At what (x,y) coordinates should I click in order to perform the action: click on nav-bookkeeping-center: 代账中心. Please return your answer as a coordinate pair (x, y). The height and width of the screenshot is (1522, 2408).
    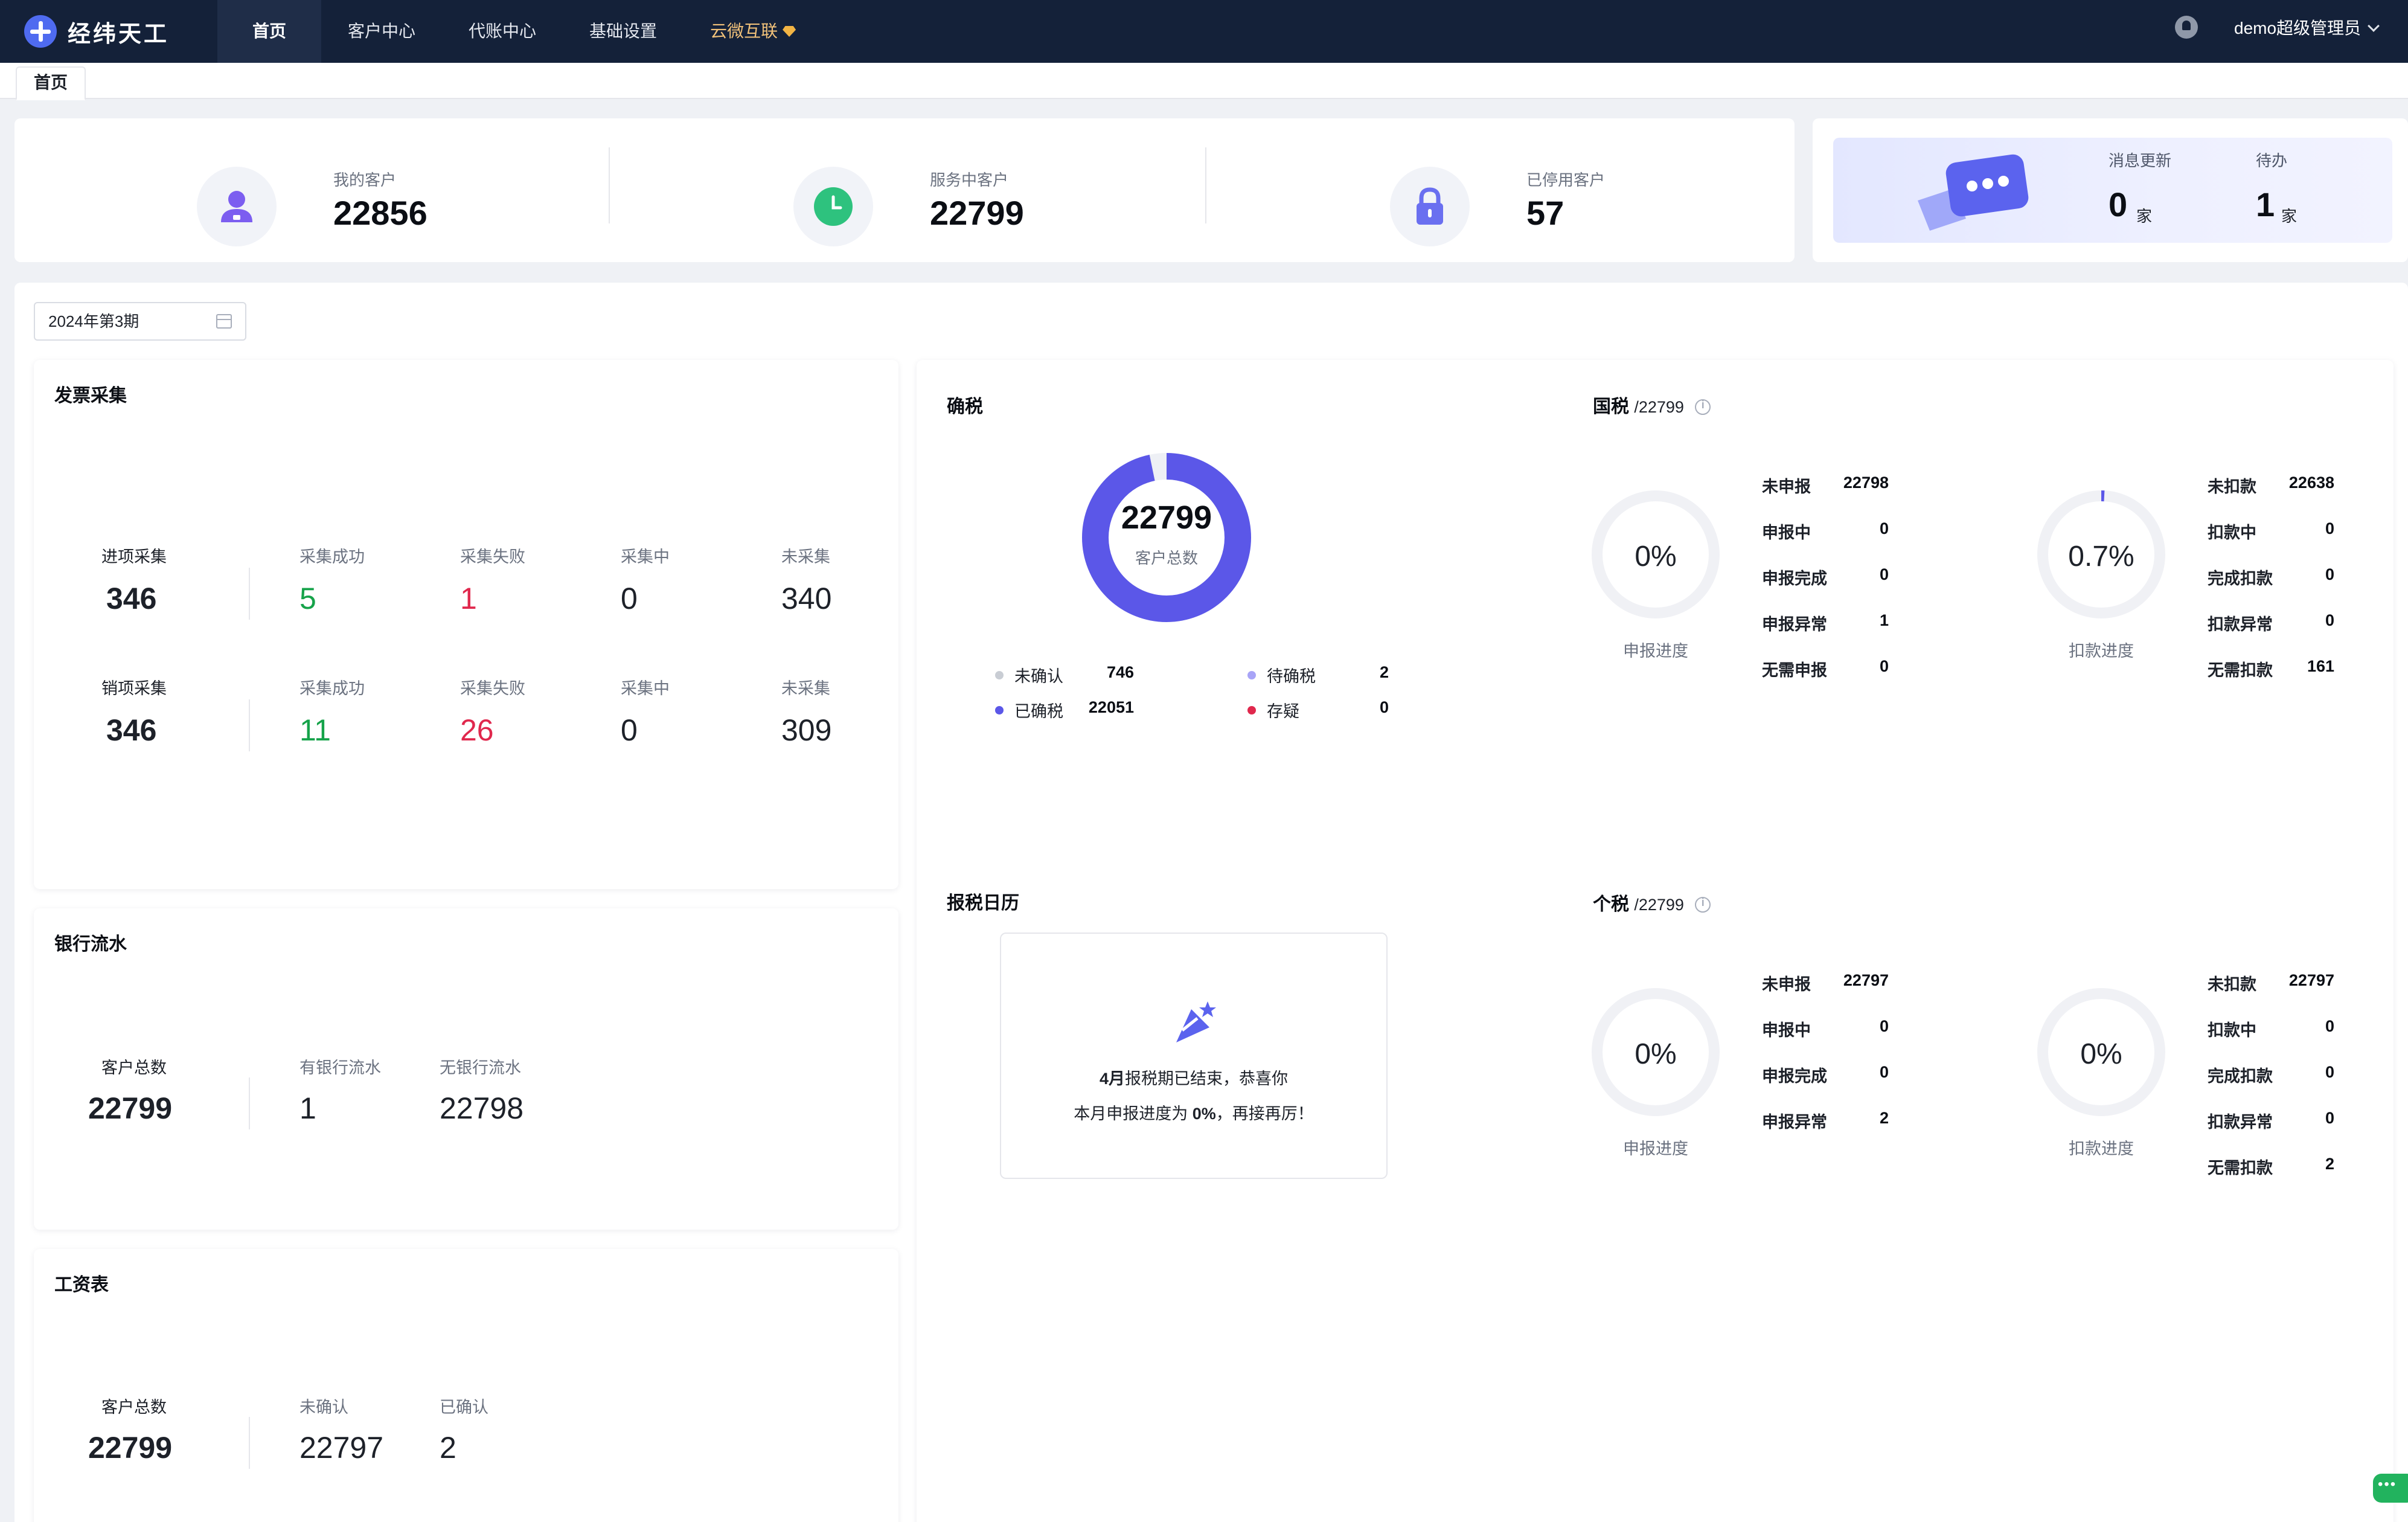
    Looking at the image, I should click on (502, 31).